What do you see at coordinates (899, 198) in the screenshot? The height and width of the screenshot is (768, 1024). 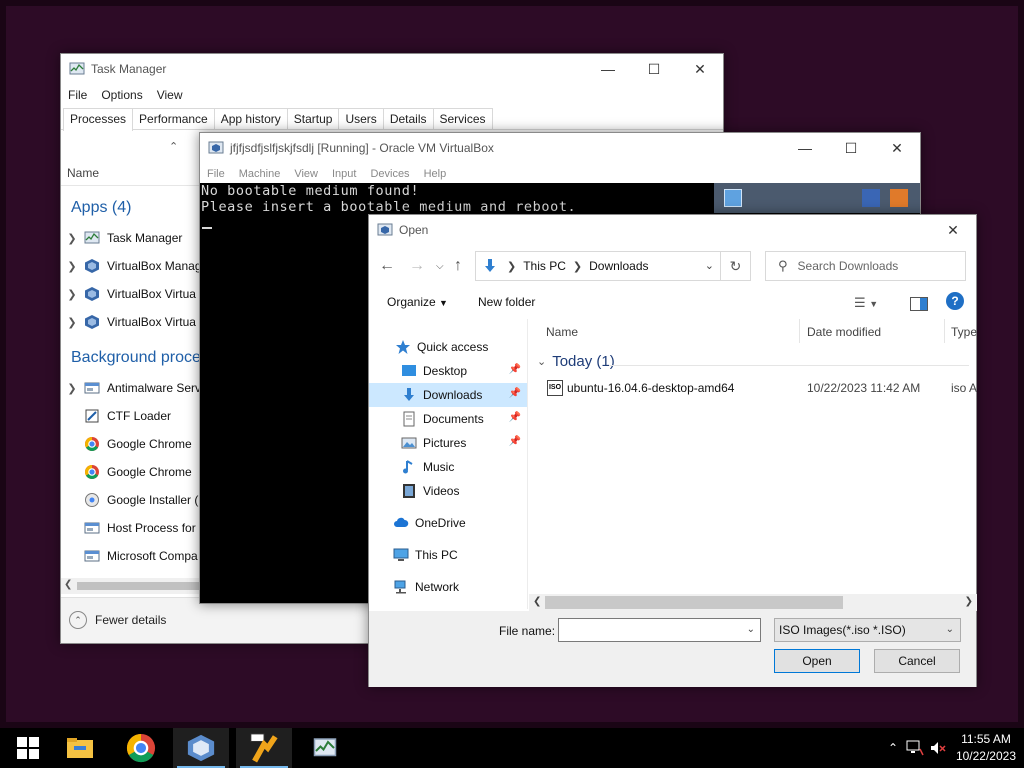 I see `mouse-integration-icon` at bounding box center [899, 198].